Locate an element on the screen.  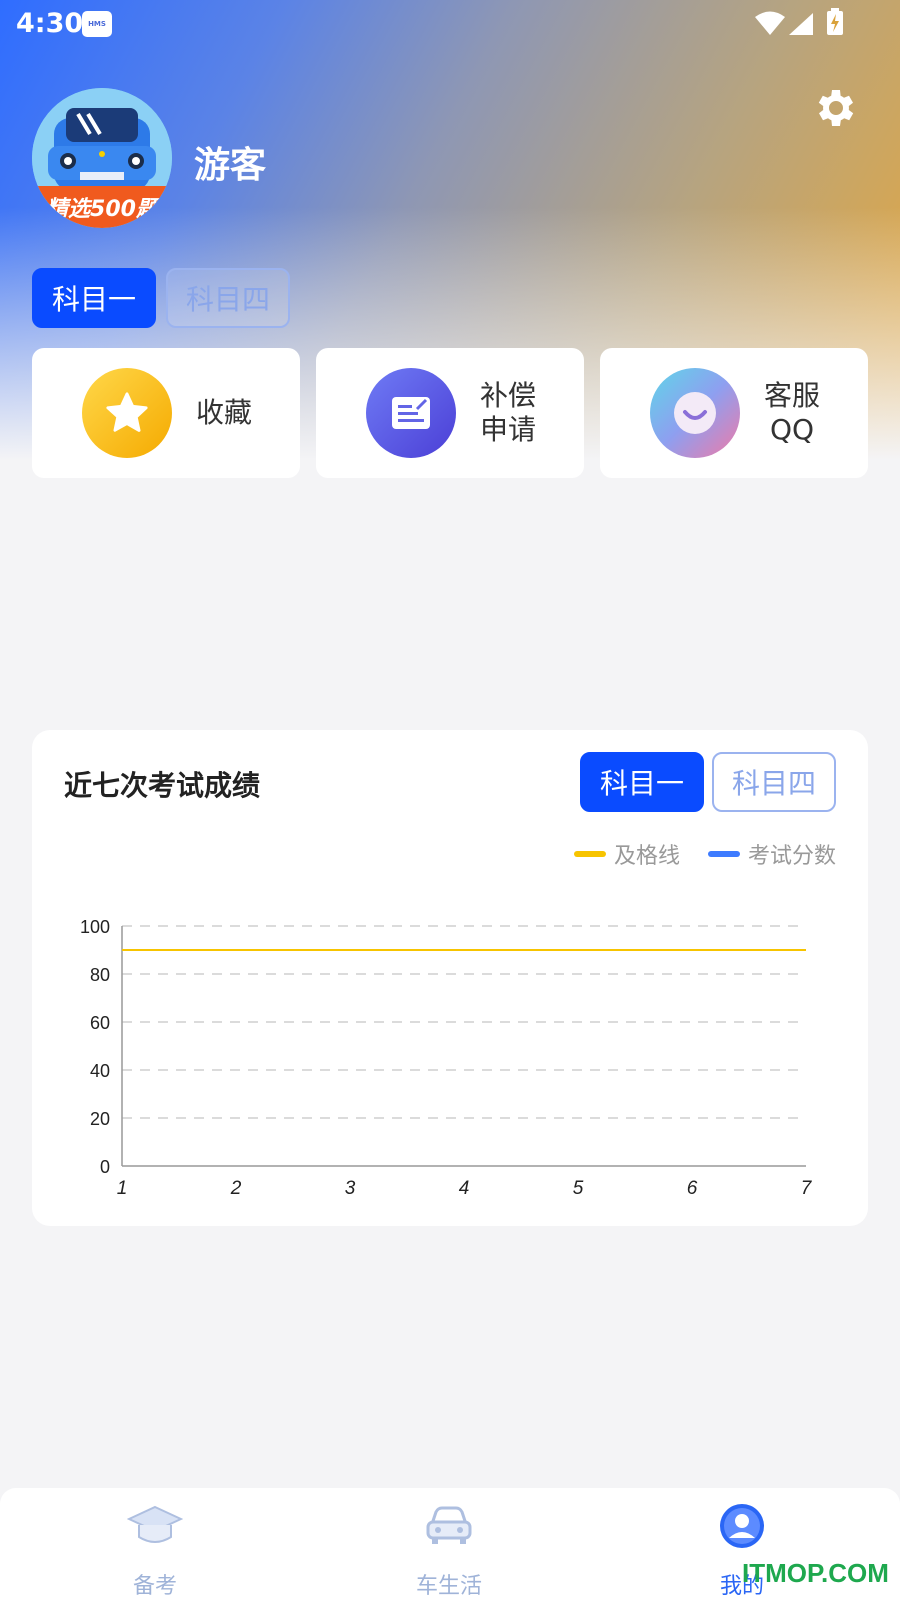
chat-smile-icon is located at coordinates (695, 413).